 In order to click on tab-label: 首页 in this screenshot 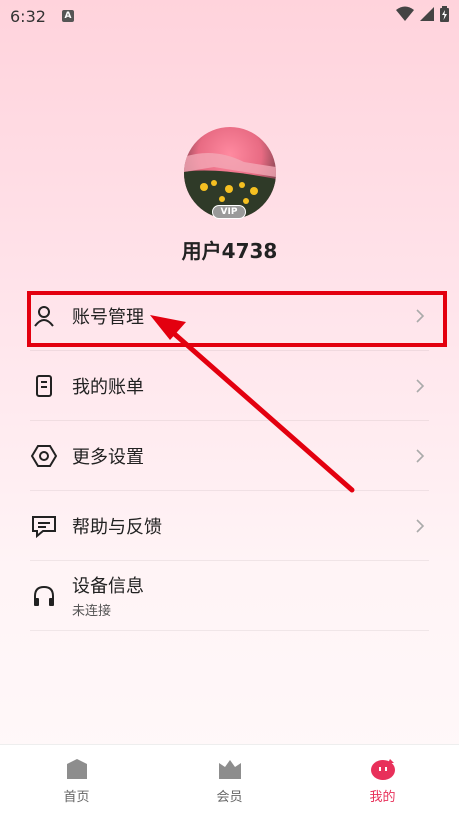, I will do `click(76, 797)`.